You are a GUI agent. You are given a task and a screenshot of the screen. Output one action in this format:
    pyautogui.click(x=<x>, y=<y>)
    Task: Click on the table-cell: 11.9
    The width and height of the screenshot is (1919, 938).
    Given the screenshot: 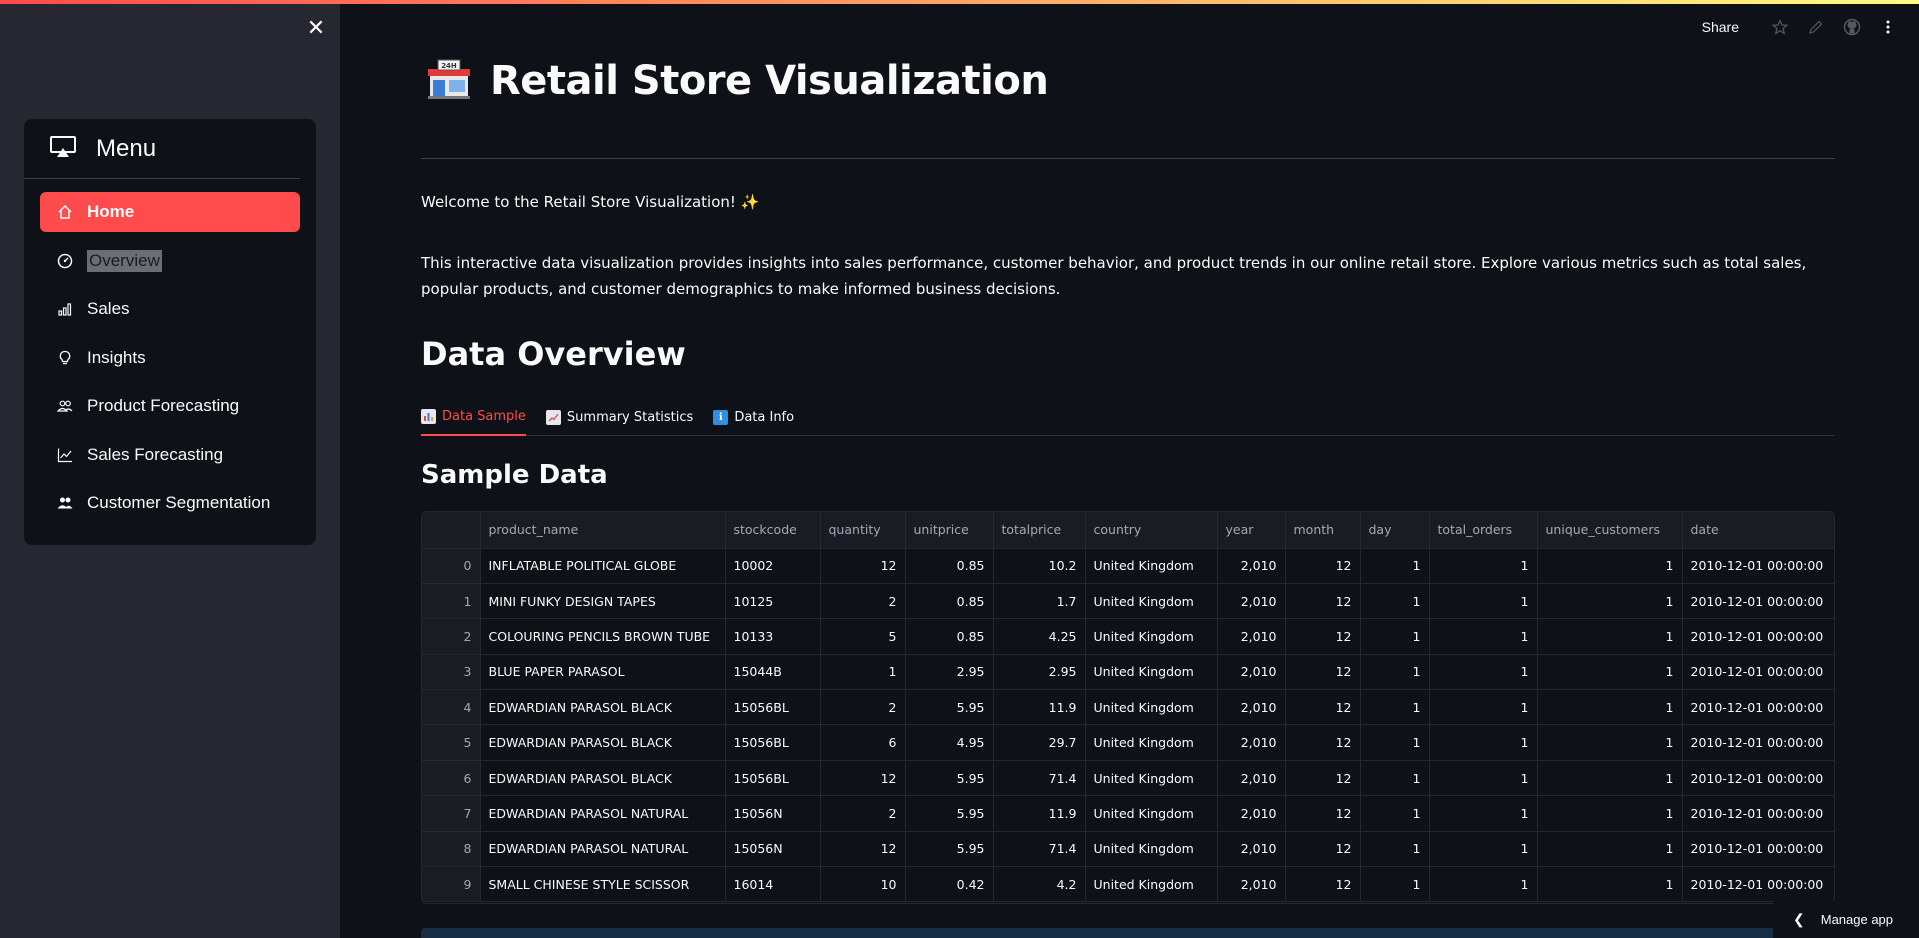 What is the action you would take?
    pyautogui.click(x=1039, y=707)
    